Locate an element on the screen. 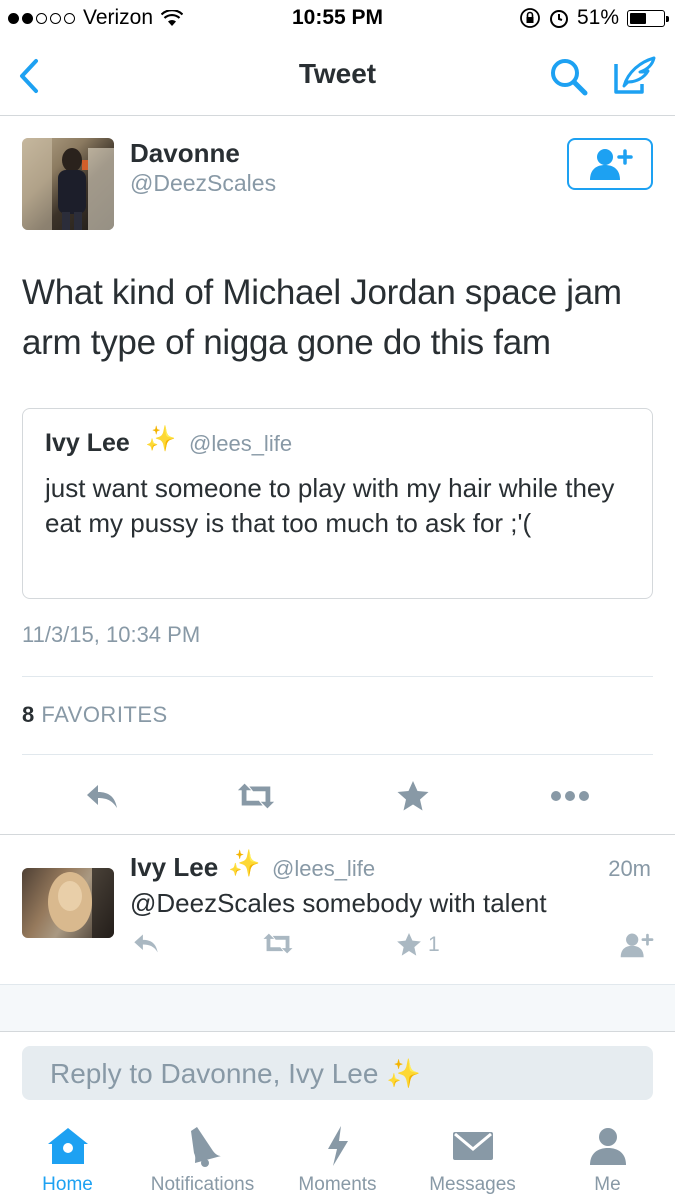 The width and height of the screenshot is (675, 1200). tab-moments: Moments is located at coordinates (337, 1156).